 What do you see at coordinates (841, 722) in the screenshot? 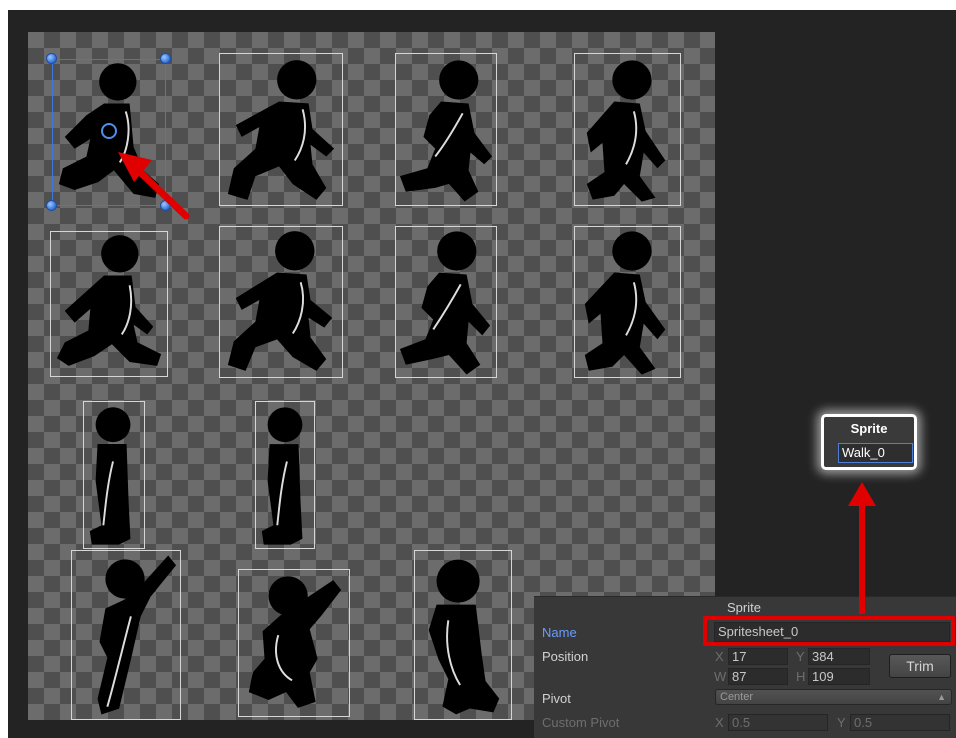
I see `custom-pivot-y-label: Y` at bounding box center [841, 722].